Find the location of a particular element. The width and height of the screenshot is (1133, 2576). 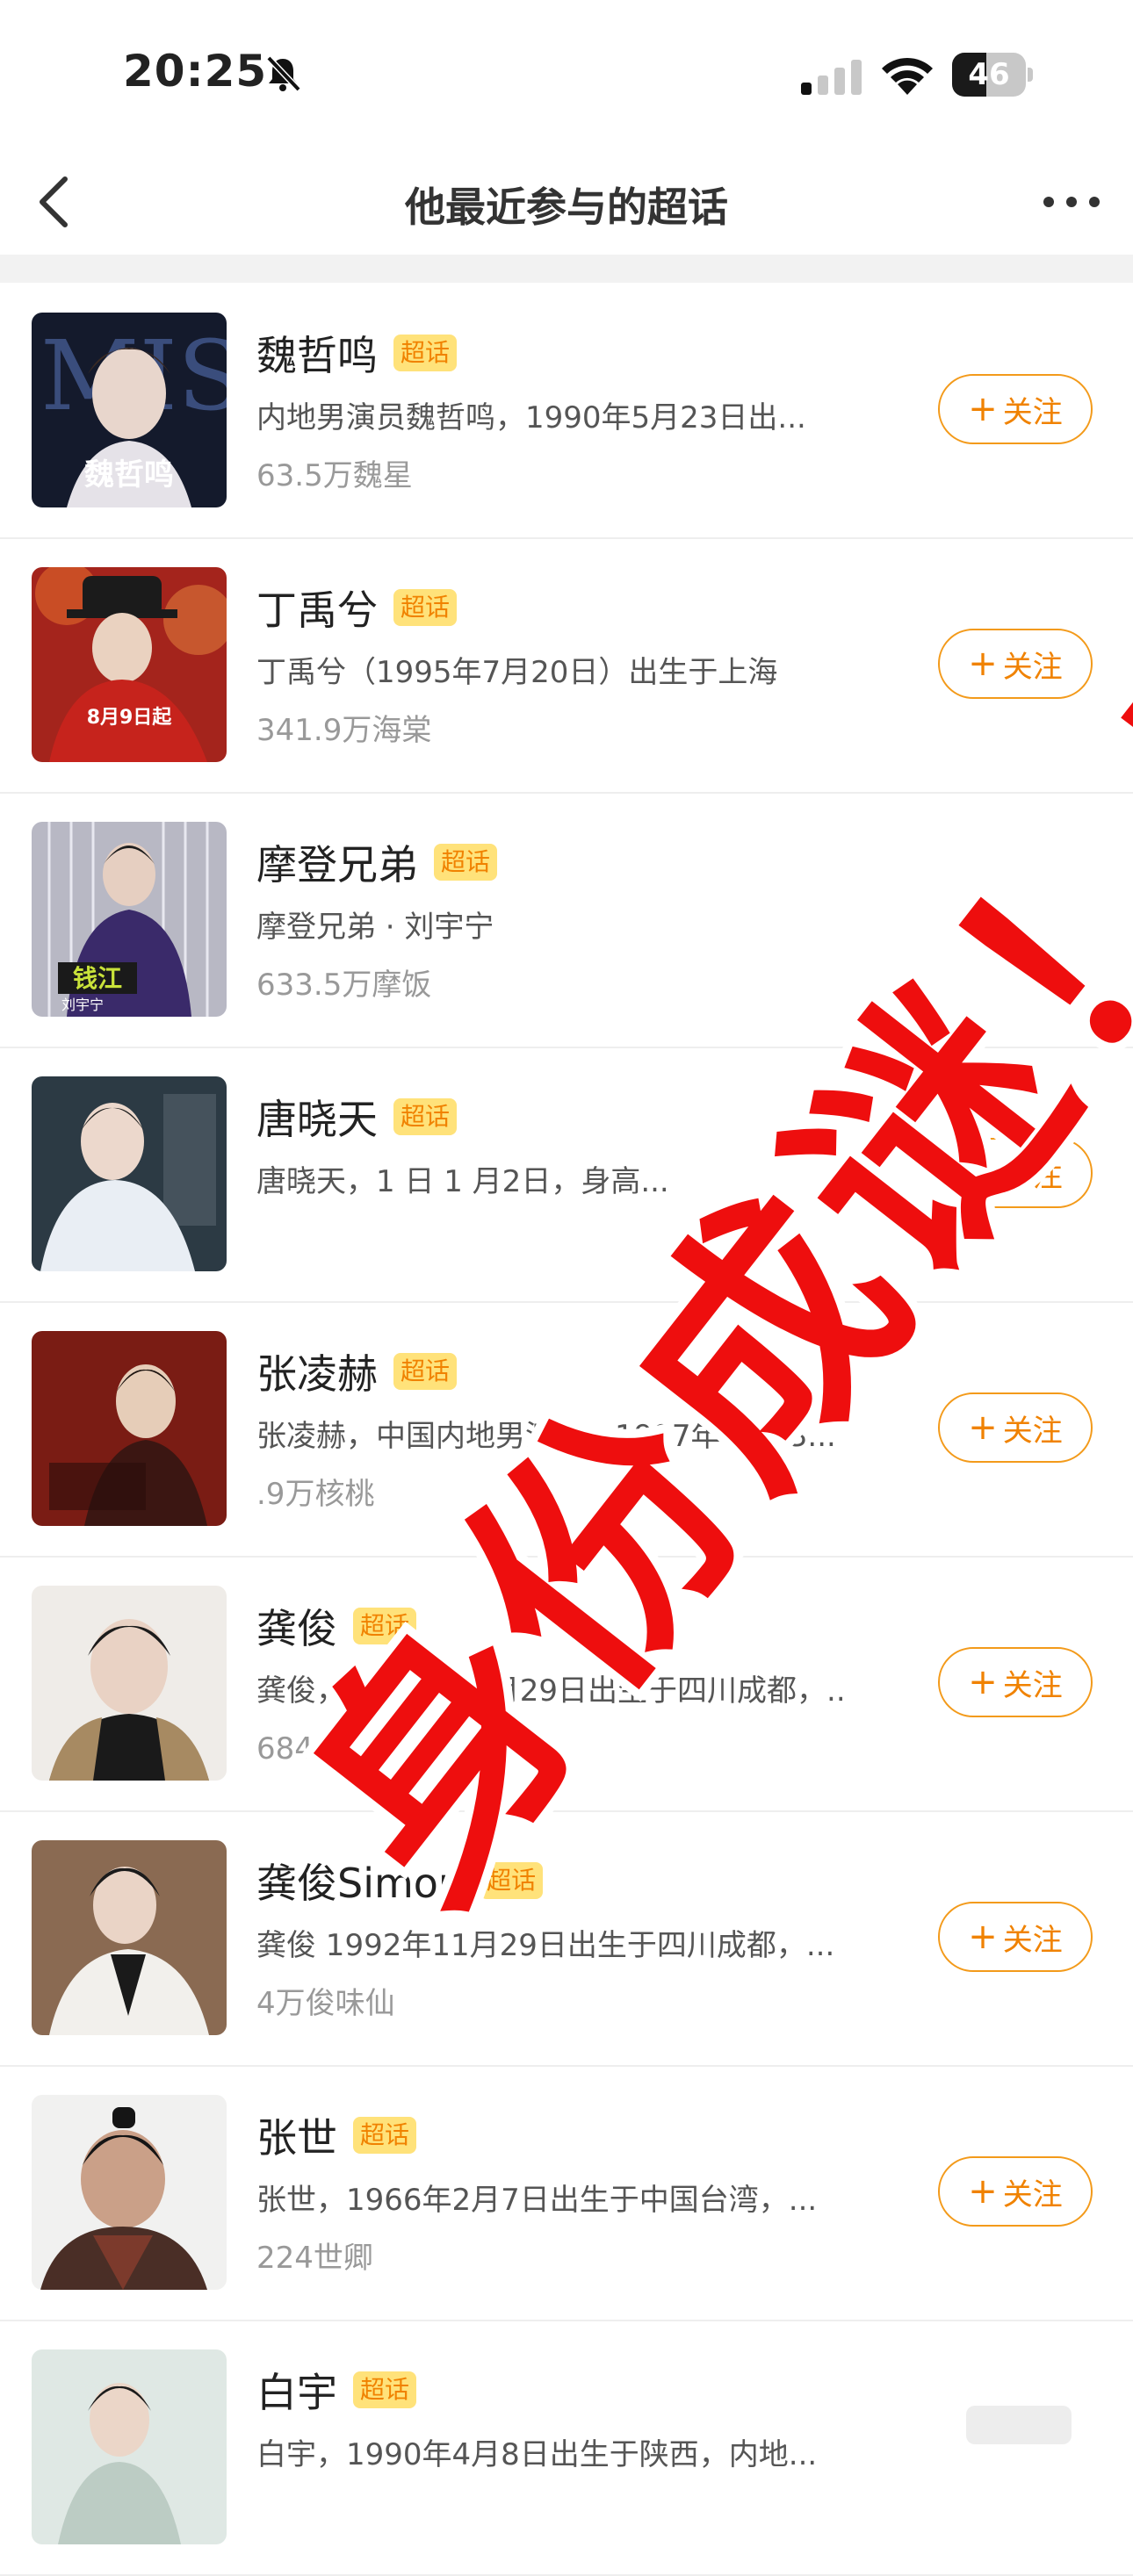

status-time: 20:25 is located at coordinates (196, 71).